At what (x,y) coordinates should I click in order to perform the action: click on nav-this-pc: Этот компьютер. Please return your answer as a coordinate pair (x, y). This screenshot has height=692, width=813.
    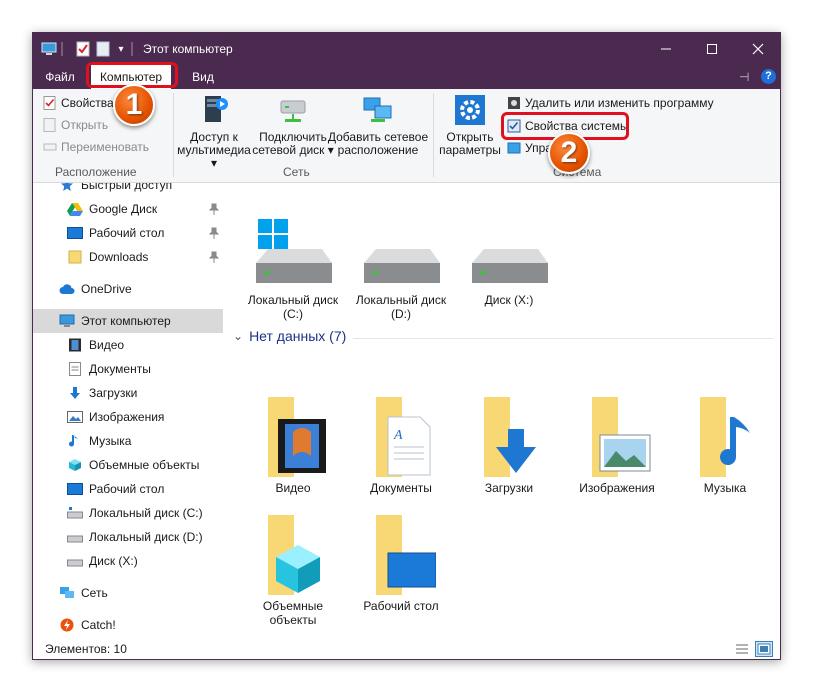
    Looking at the image, I should click on (128, 321).